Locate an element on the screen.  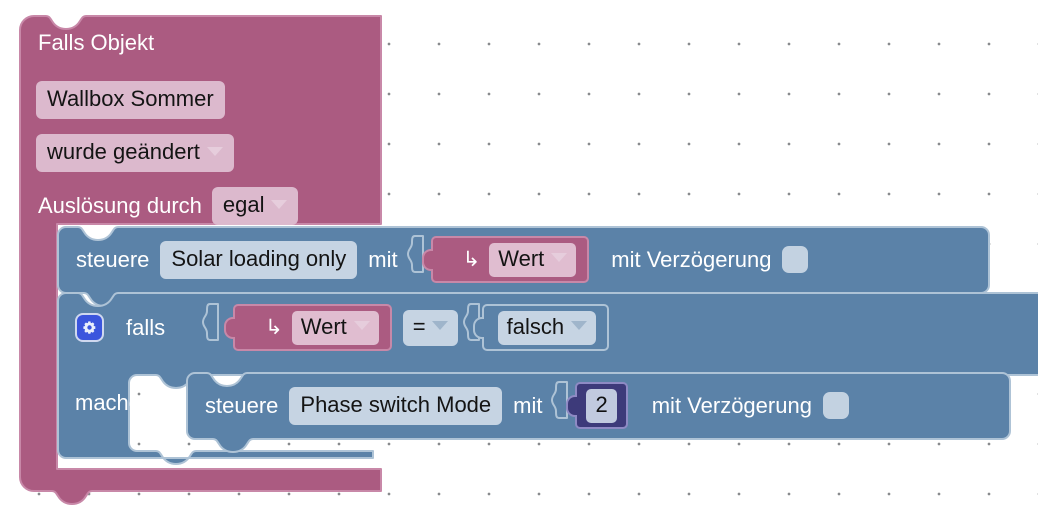
condition-operator-field: = is located at coordinates (430, 327).